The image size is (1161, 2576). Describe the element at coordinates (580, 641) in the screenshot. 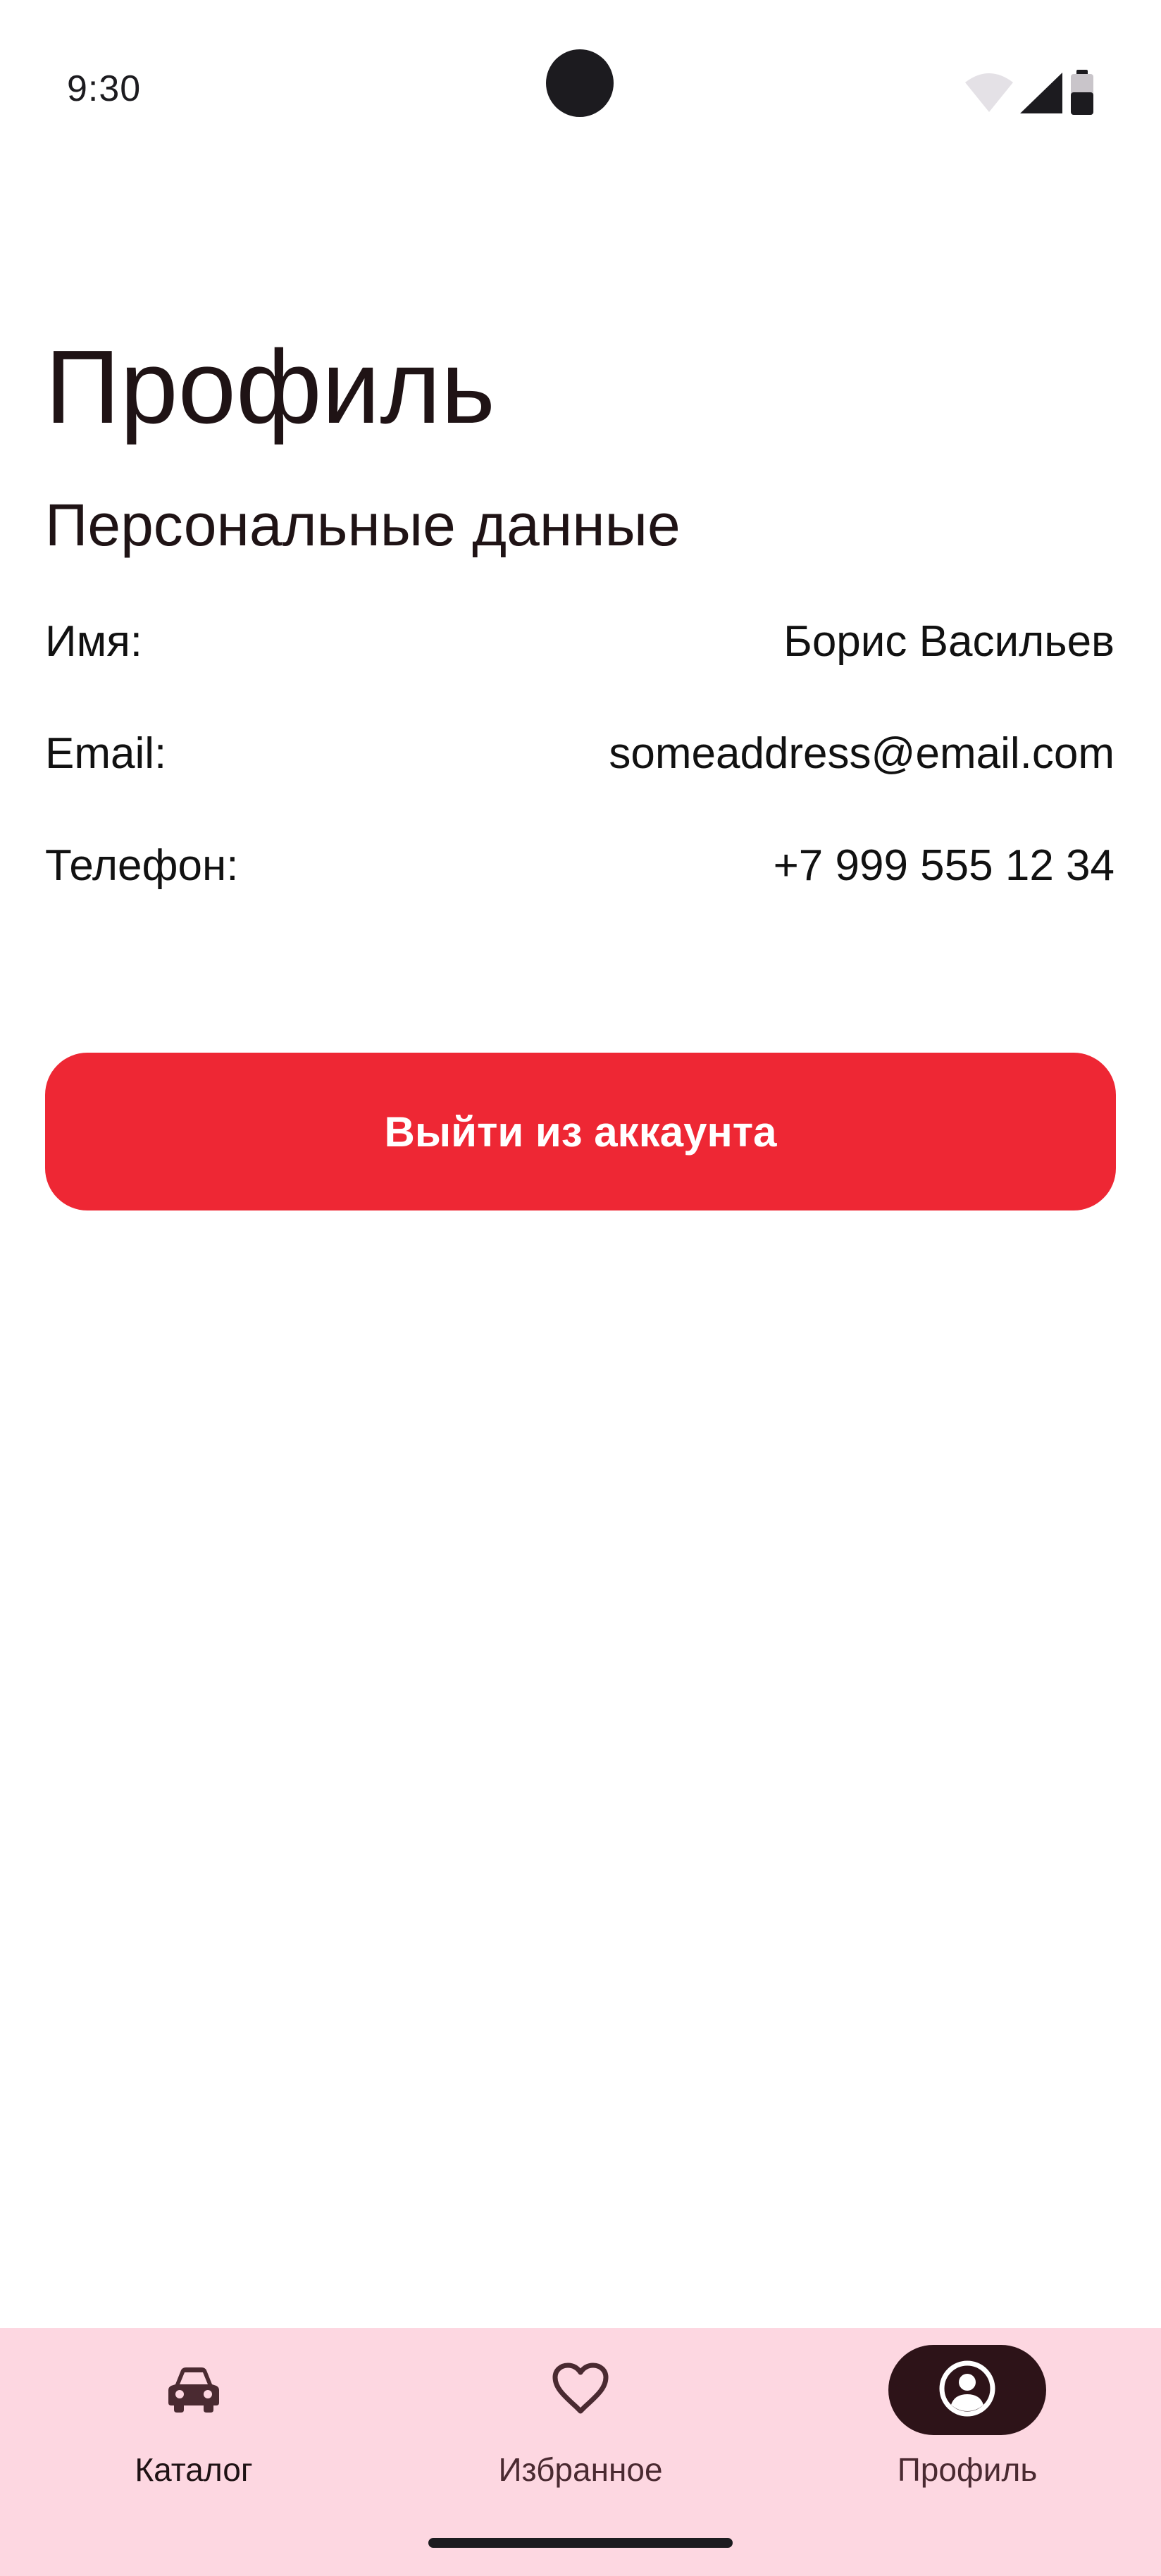

I see `name-row: Имя: Борис Васильев` at that location.